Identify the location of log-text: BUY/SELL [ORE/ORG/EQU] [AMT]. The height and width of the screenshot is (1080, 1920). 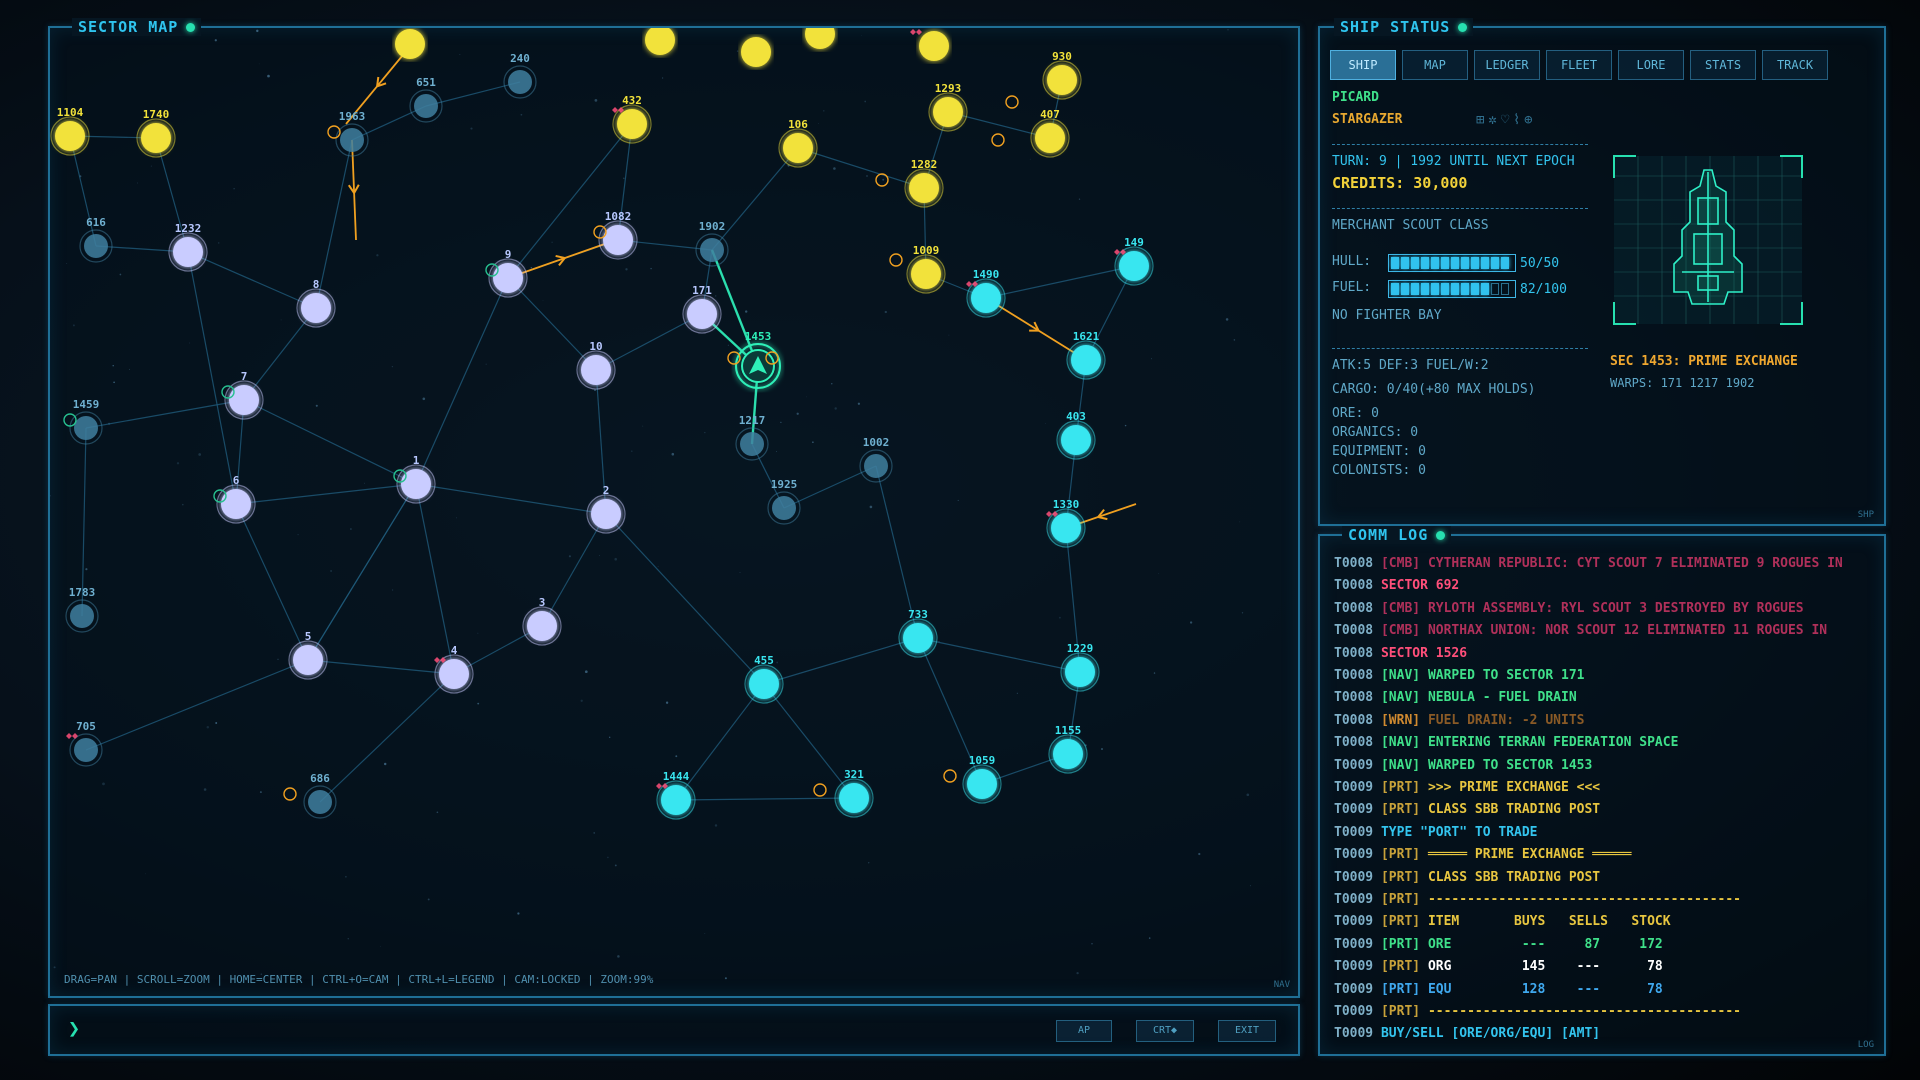
(1490, 1034).